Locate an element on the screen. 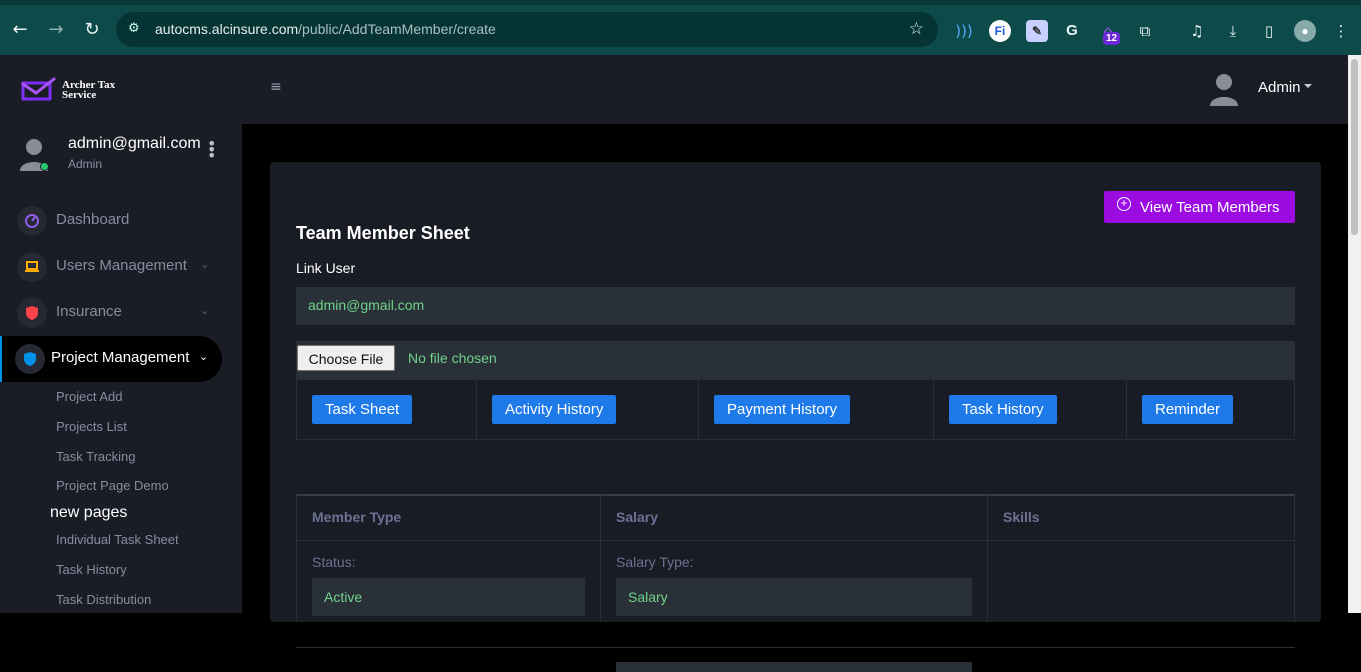 This screenshot has width=1361, height=672. header-user-name: Admin is located at coordinates (1279, 87).